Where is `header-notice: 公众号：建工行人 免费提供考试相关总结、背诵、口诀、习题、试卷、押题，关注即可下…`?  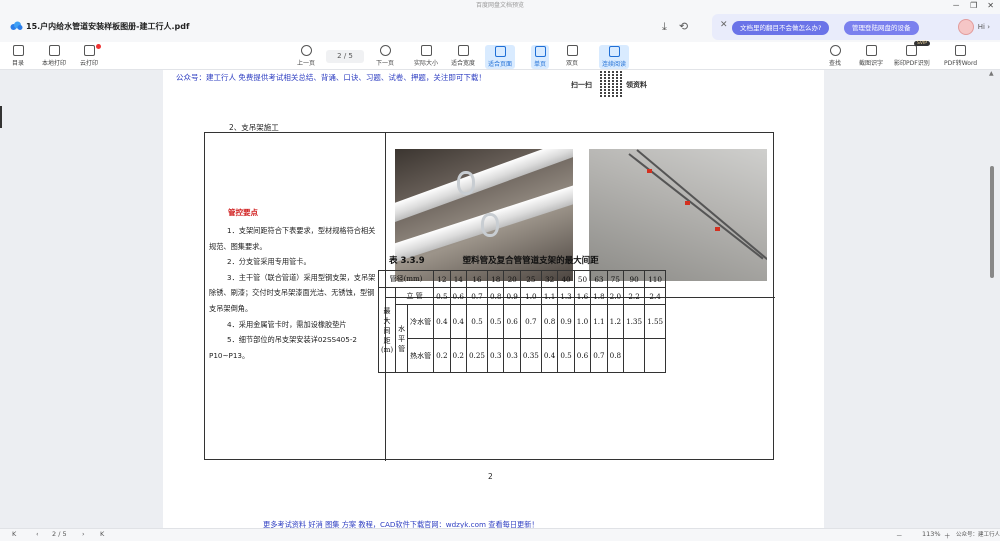
header-notice: 公众号：建工行人 免费提供考试相关总结、背诵、口诀、习题、试卷、押题，关注即可下… is located at coordinates (331, 77).